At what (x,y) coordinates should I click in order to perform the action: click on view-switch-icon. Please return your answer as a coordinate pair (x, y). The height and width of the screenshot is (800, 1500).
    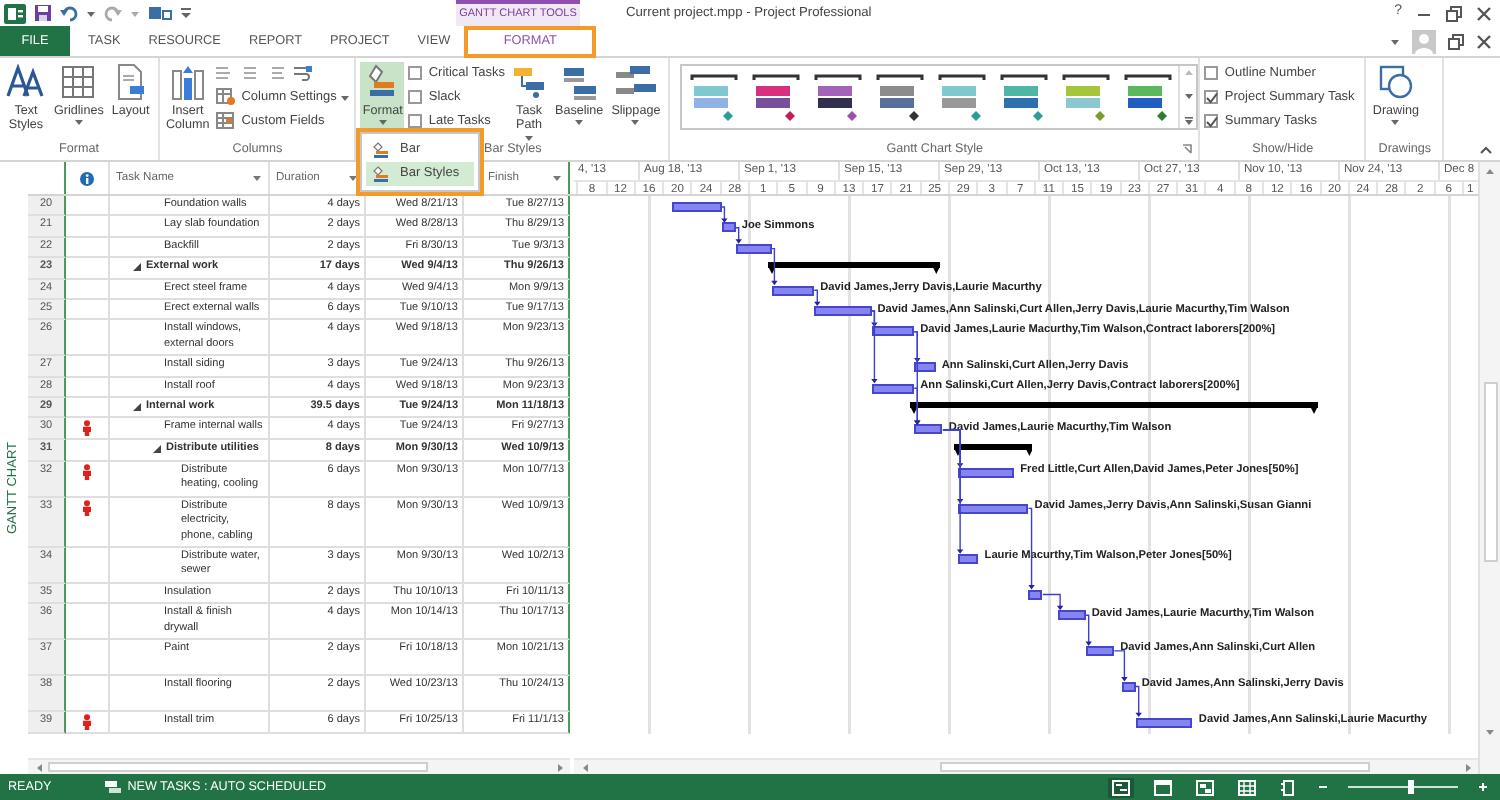
    Looking at the image, I should click on (160, 13).